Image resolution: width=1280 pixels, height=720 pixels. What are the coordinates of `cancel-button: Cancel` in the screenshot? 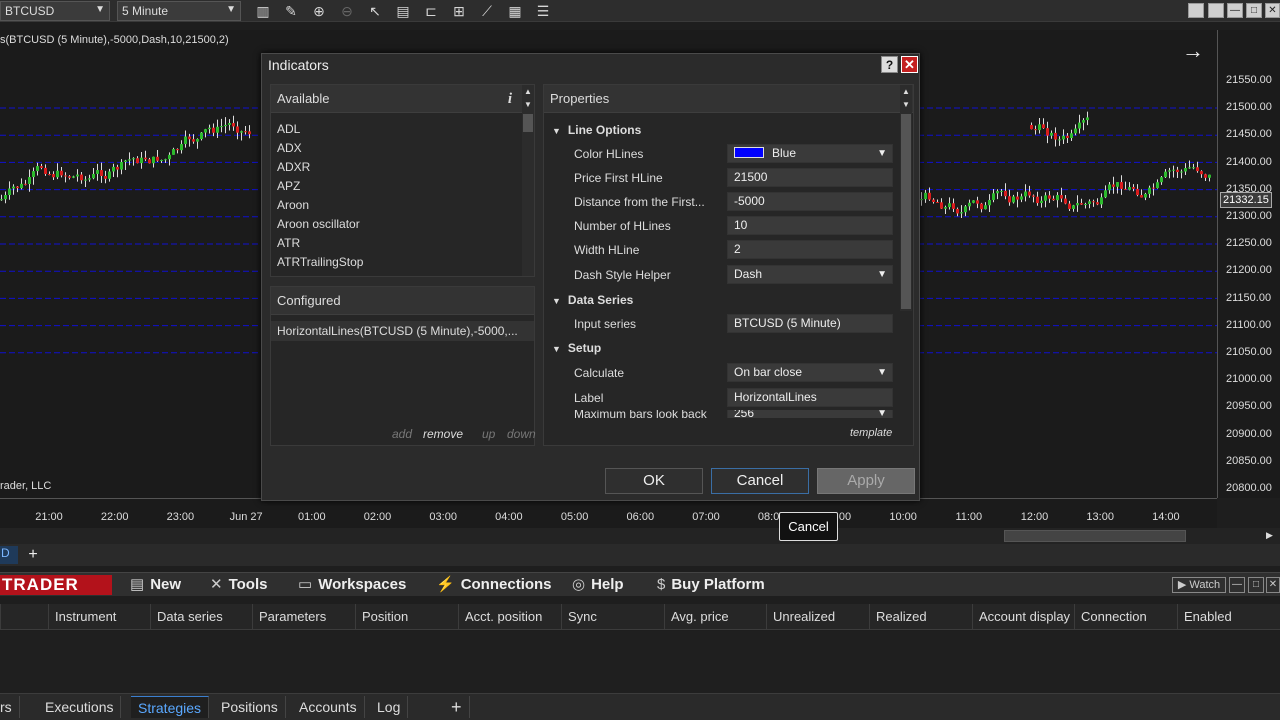 It's located at (760, 481).